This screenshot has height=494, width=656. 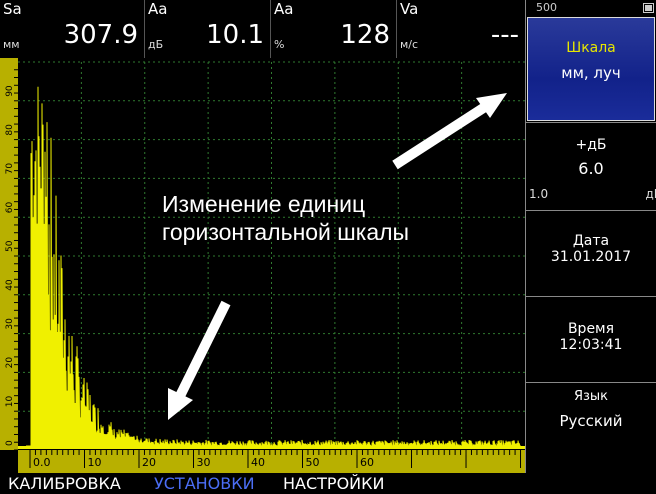 I want to click on gain-value: 6.0, so click(x=591, y=168).